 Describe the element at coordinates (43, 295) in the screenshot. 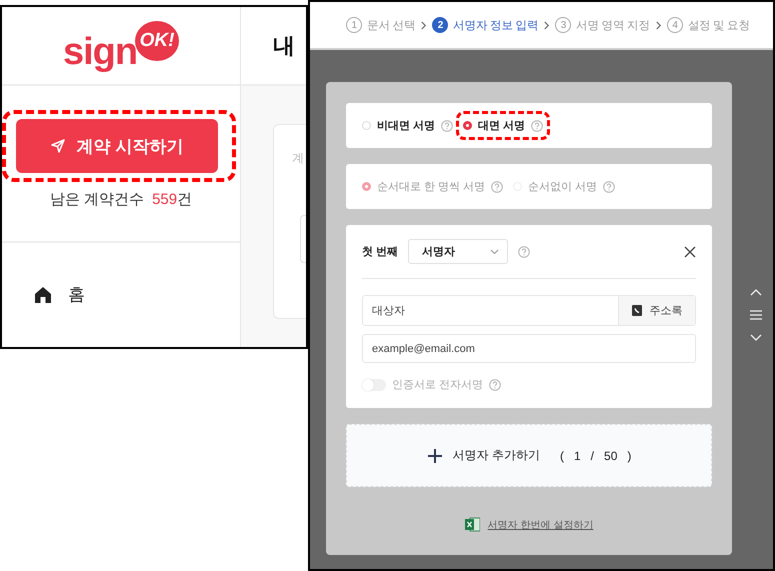

I see `home-icon` at that location.